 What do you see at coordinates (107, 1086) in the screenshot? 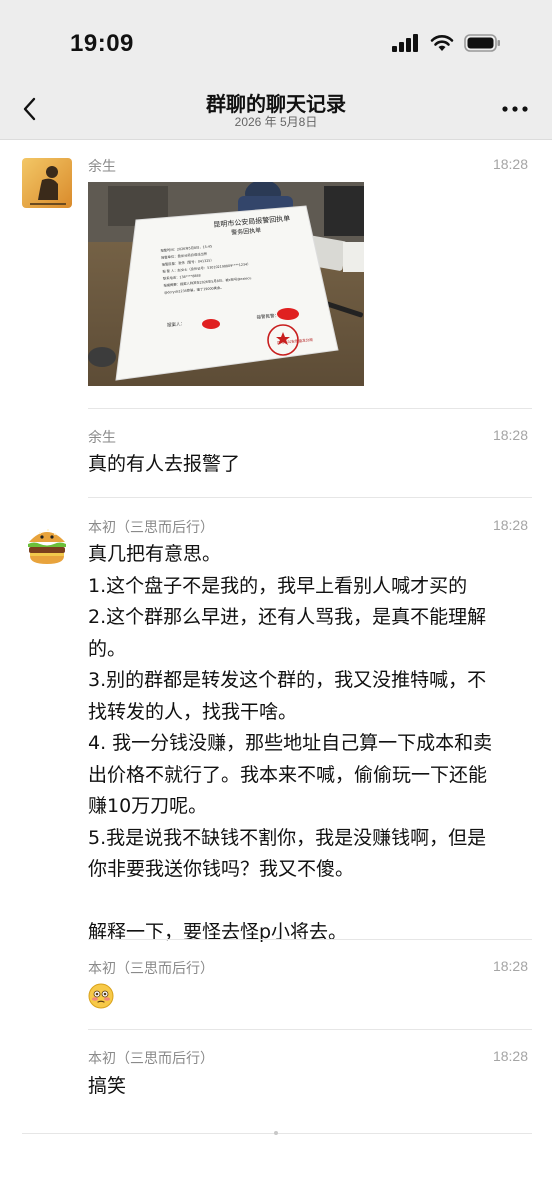
I see `message-line: 搞笑` at bounding box center [107, 1086].